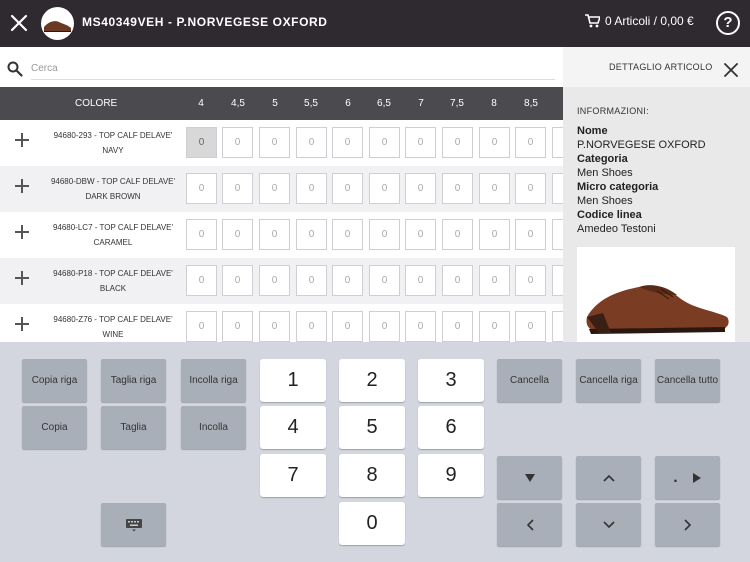 This screenshot has width=750, height=562. I want to click on category-value: Men Shoes, so click(605, 173).